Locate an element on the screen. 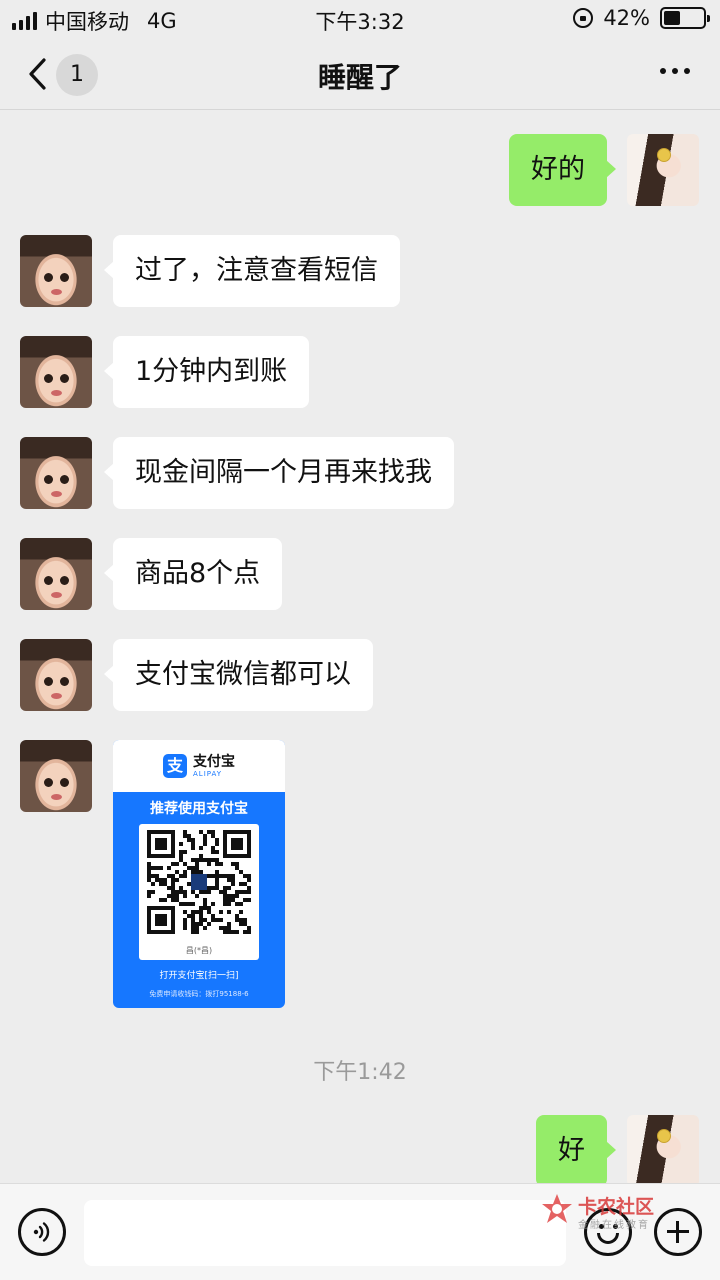 This screenshot has height=1280, width=720. message-bubble-incoming: 支付宝微信都可以 is located at coordinates (238, 675).